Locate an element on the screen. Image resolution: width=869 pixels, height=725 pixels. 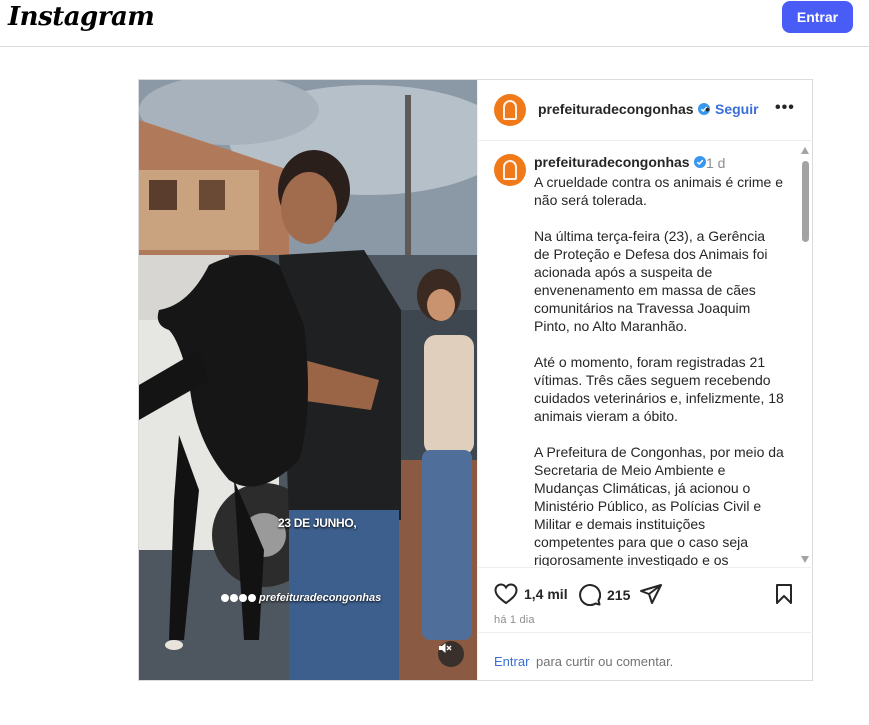
like-count: 1,4 mil is located at coordinates (546, 594).